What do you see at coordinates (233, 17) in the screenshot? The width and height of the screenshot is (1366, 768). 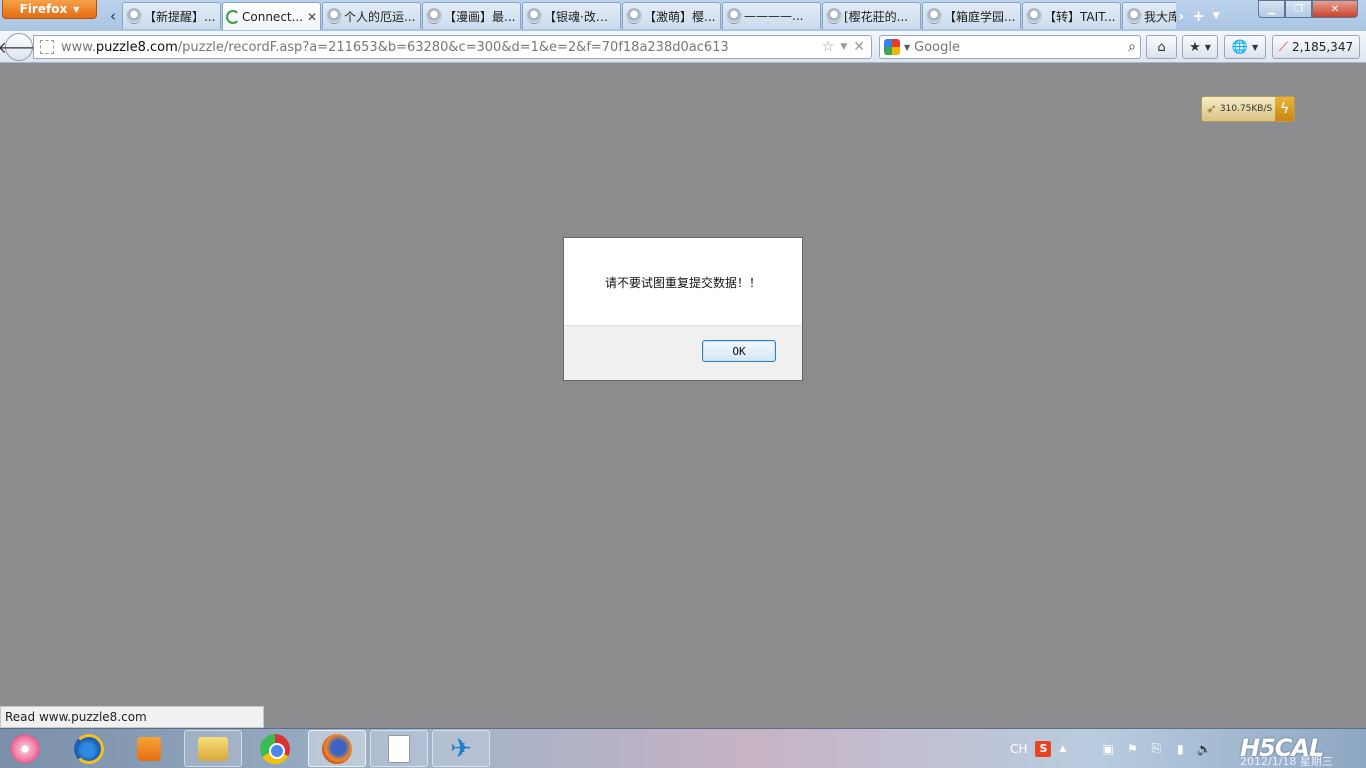 I see `loading-spinner-icon` at bounding box center [233, 17].